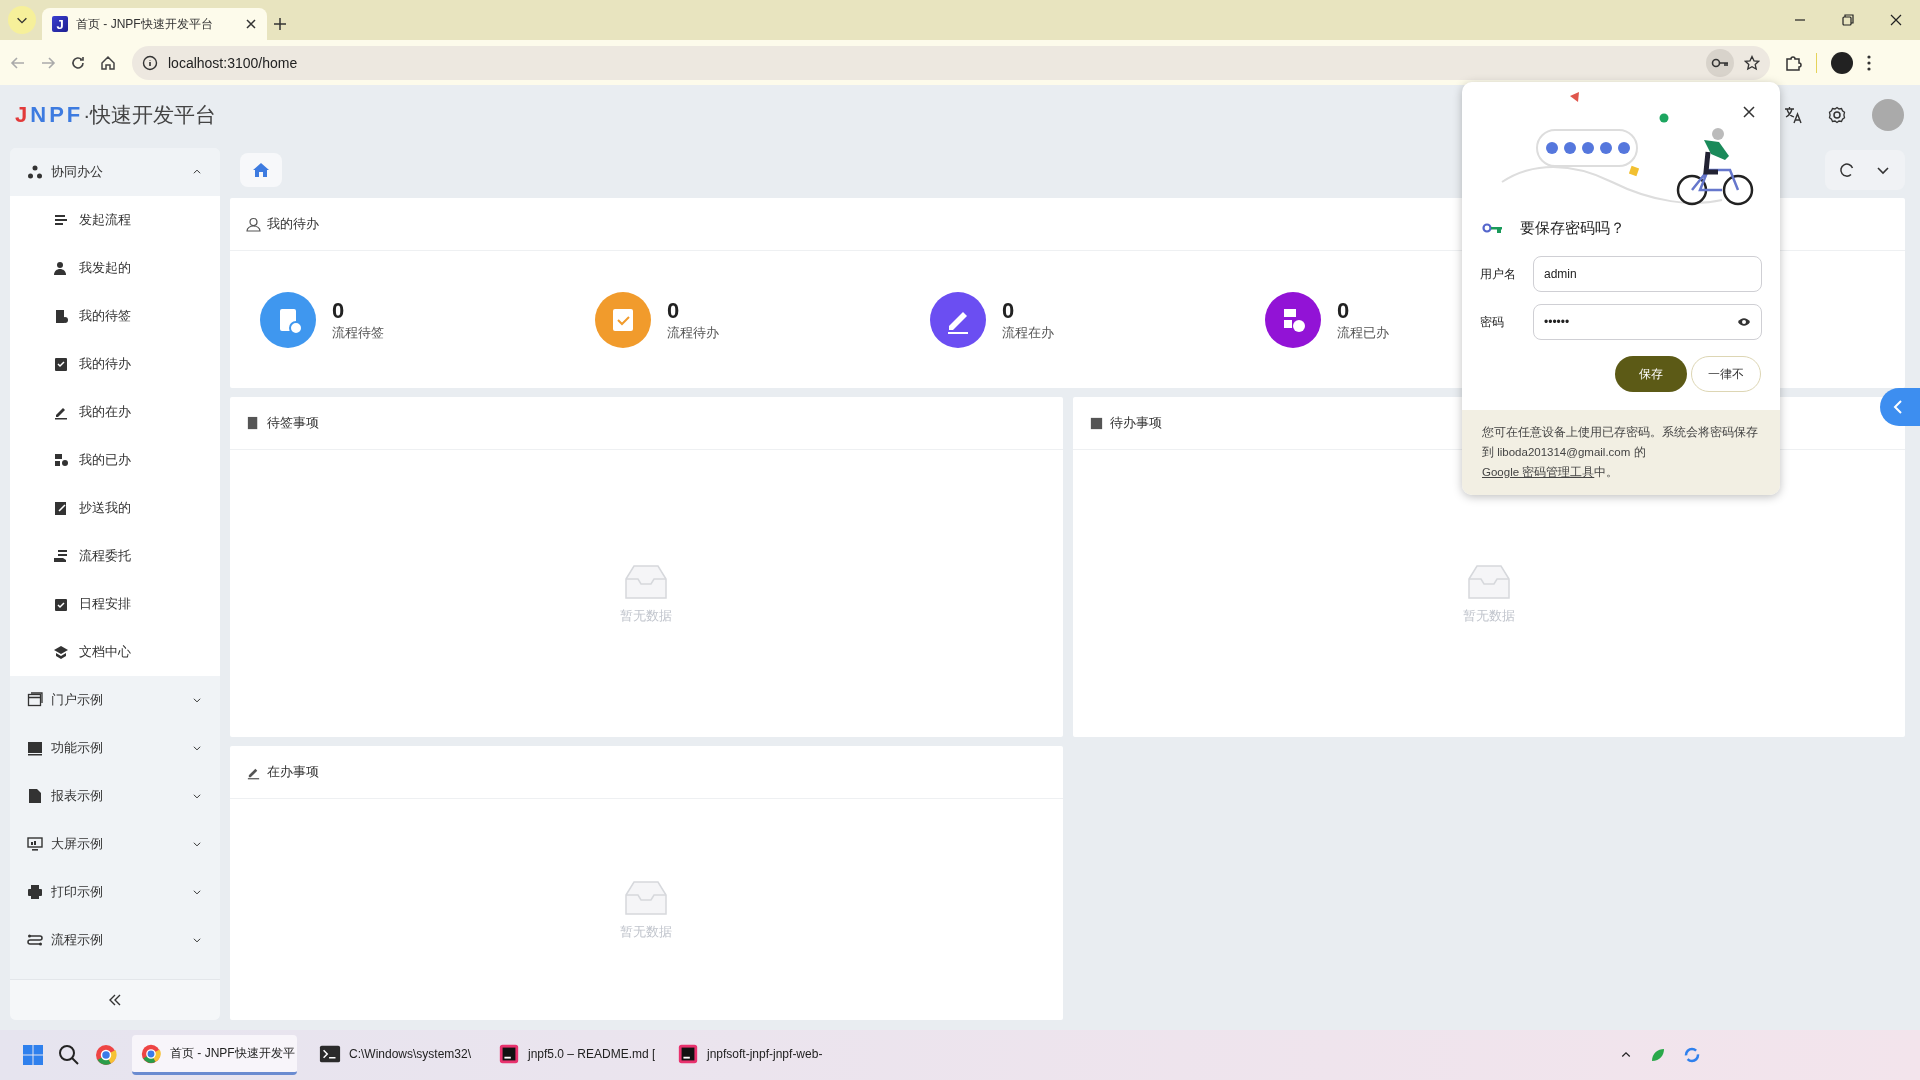 This screenshot has height=1080, width=1920. What do you see at coordinates (293, 224) in the screenshot?
I see `card-title: 我的待办` at bounding box center [293, 224].